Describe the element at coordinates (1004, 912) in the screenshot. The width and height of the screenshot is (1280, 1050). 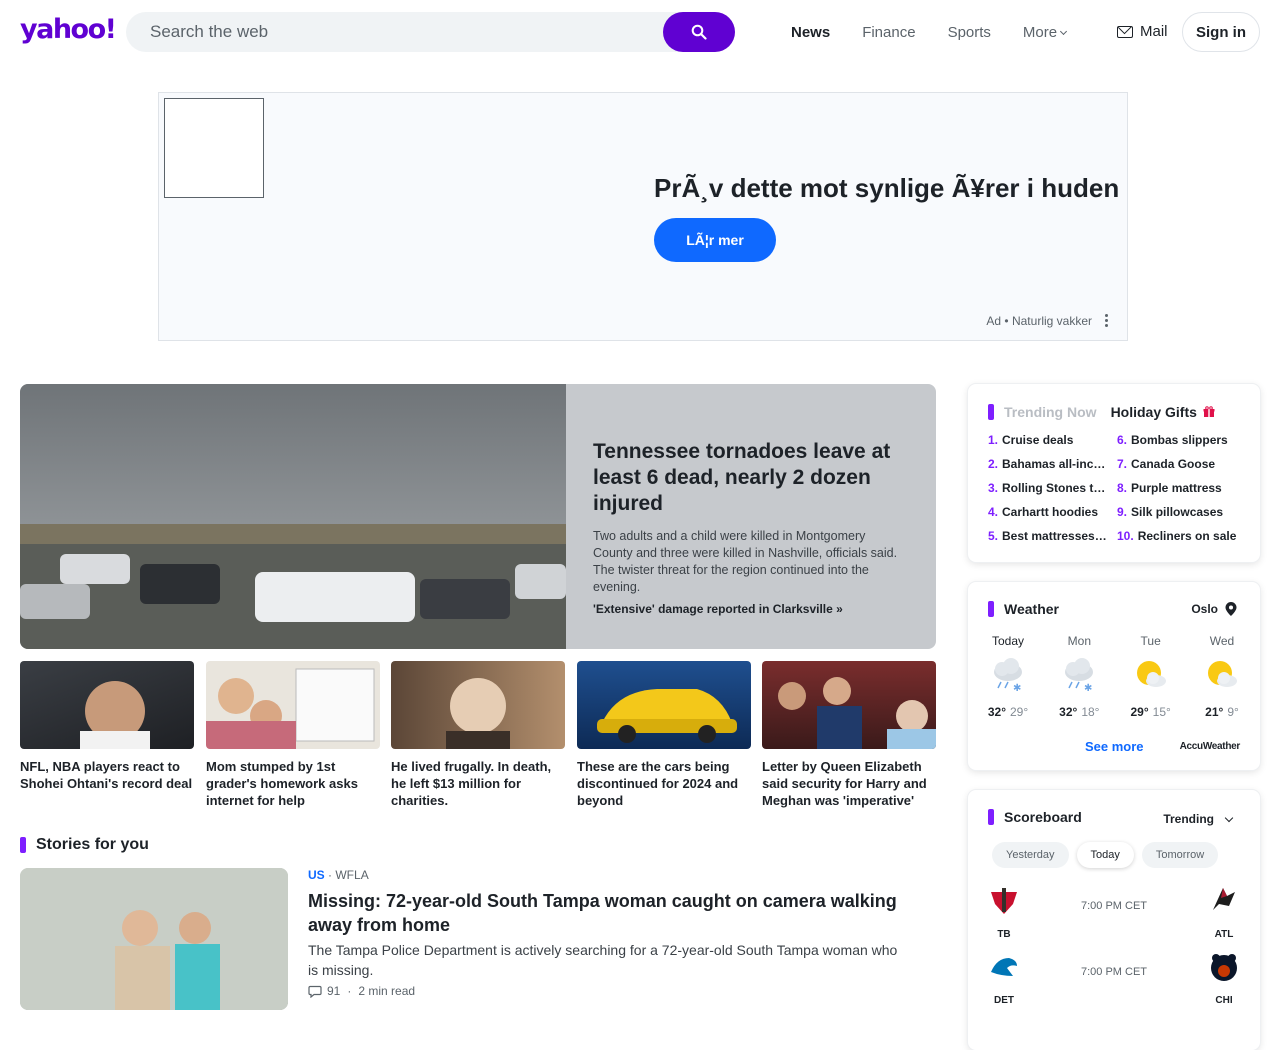
I see `home-team: TB` at that location.